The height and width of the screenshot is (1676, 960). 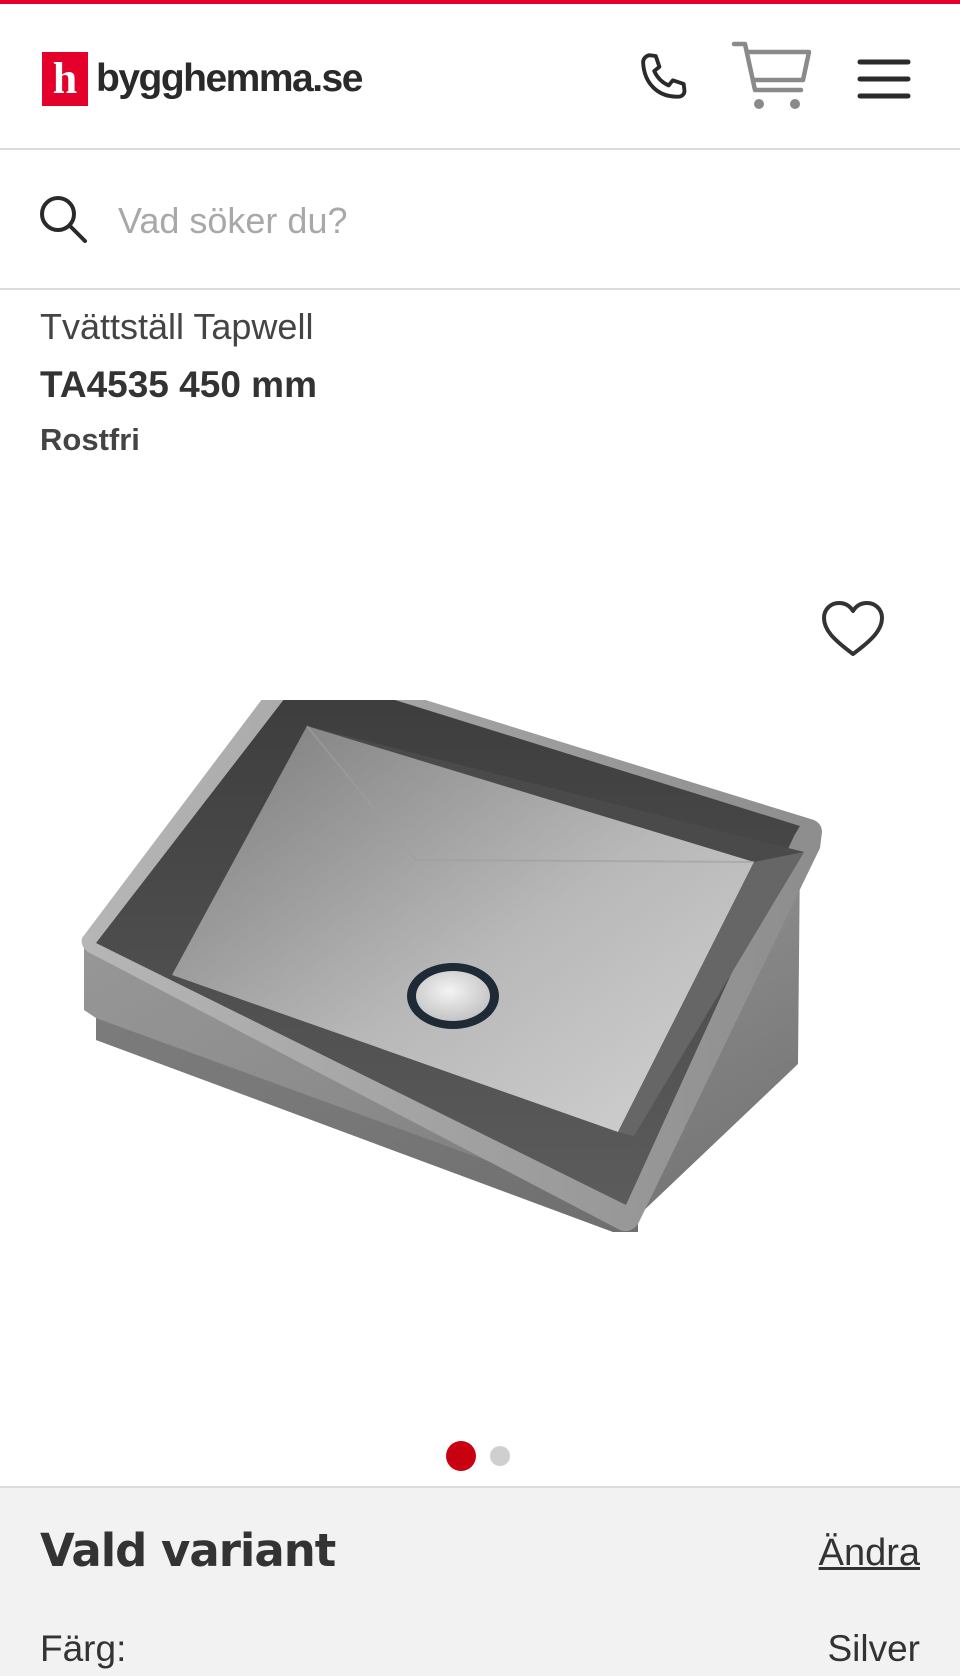 What do you see at coordinates (83, 1648) in the screenshot?
I see `variant-attribute-label: Färg:` at bounding box center [83, 1648].